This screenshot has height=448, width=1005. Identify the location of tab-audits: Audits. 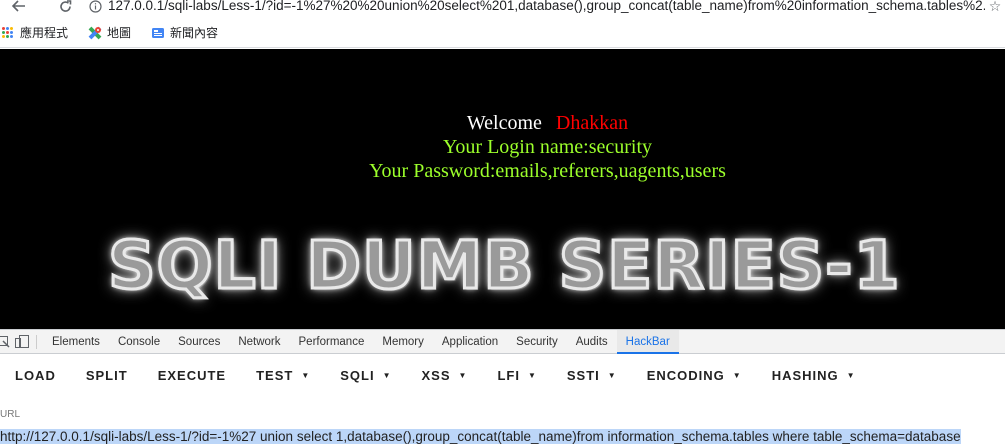
(592, 342).